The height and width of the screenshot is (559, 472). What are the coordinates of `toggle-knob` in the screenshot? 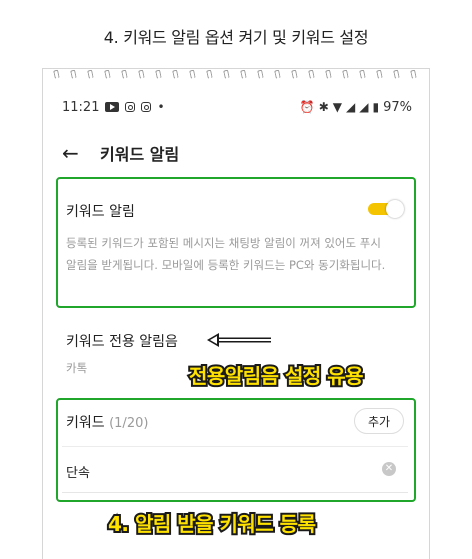 It's located at (395, 209).